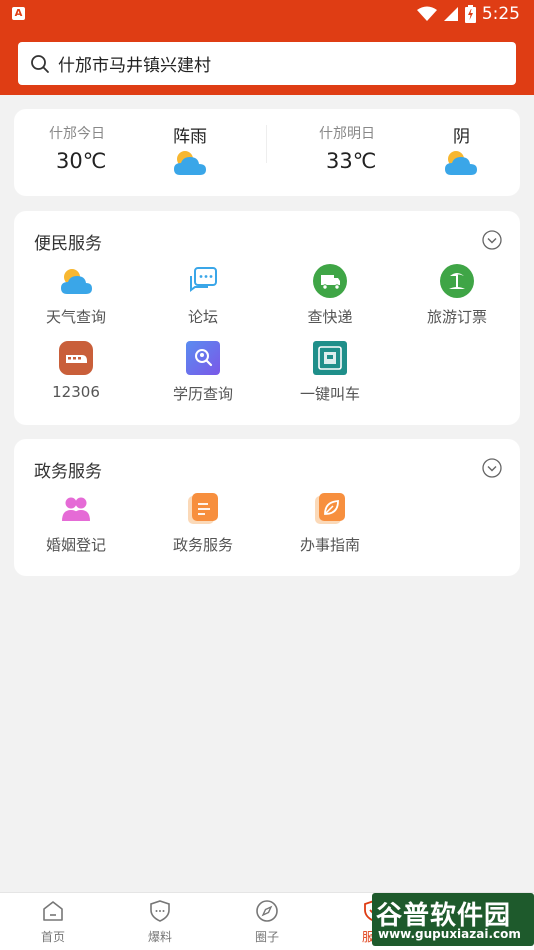 This screenshot has width=534, height=950. Describe the element at coordinates (68, 472) in the screenshot. I see `government-section-title: 政务服务` at that location.